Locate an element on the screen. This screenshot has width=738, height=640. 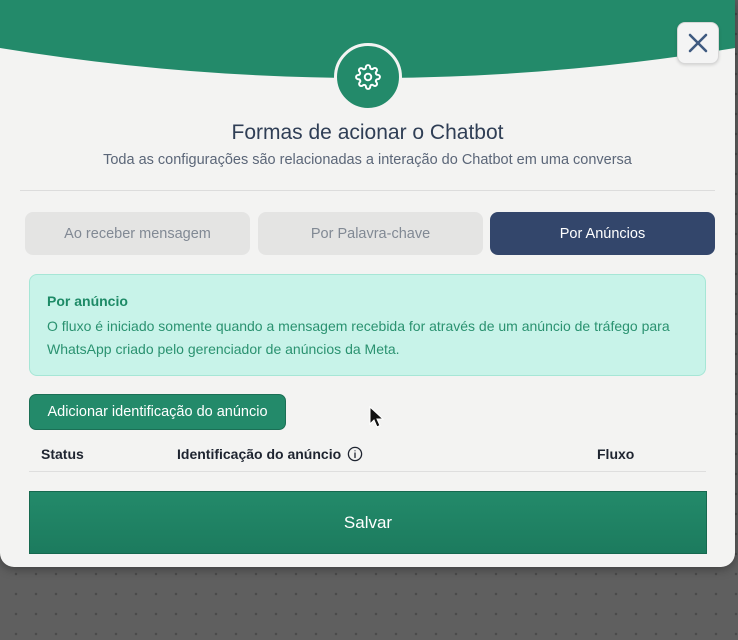
column-header-fluxo-label: Fluxo is located at coordinates (616, 454).